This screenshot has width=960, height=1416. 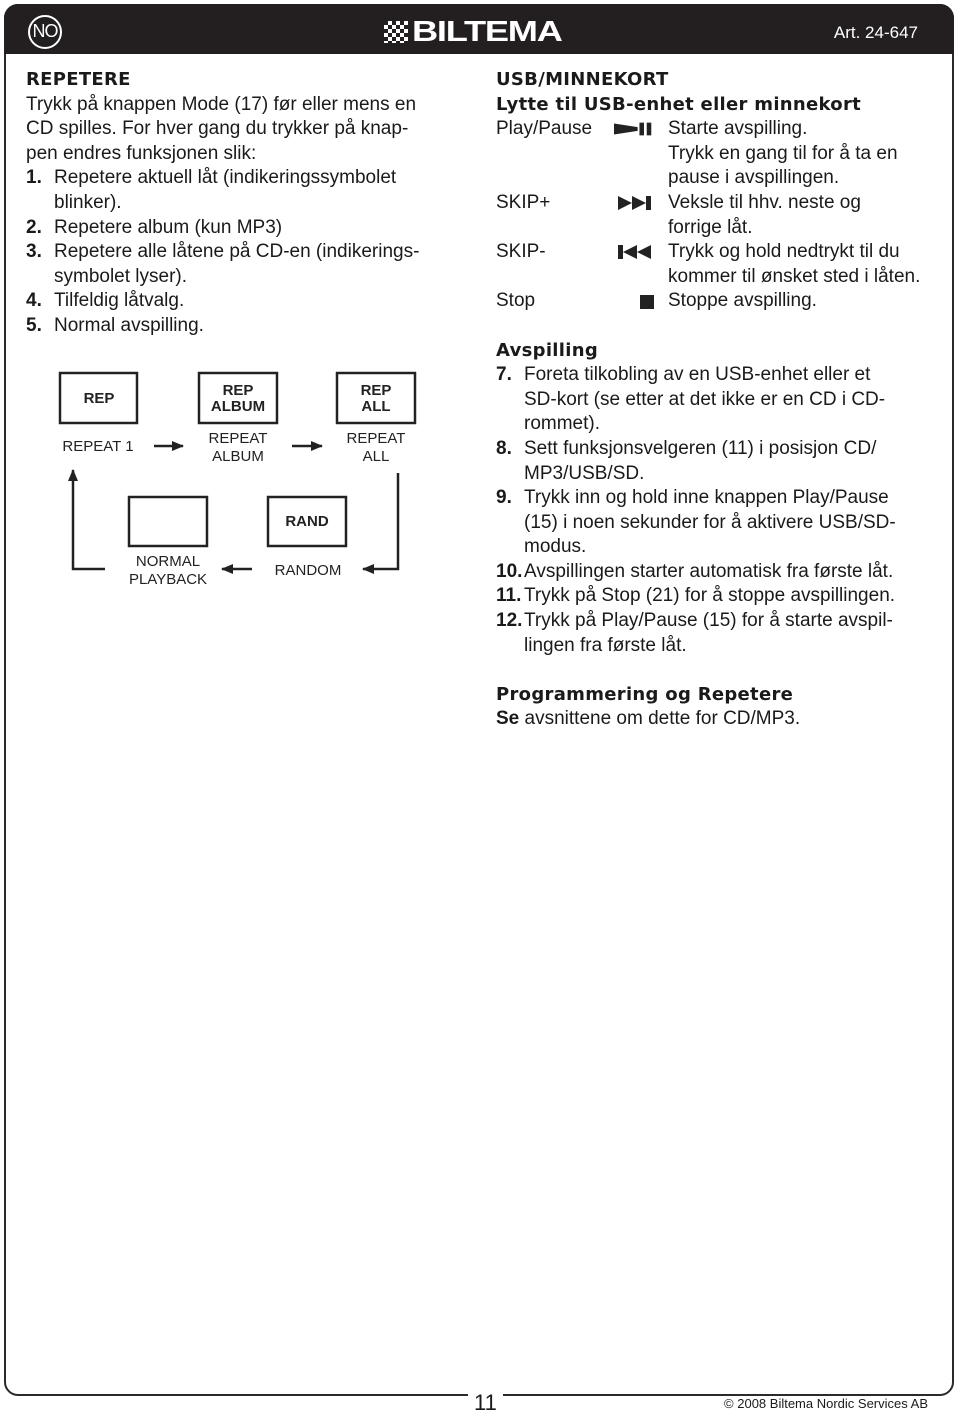 What do you see at coordinates (88, 202) in the screenshot?
I see `step-text: blinker).` at bounding box center [88, 202].